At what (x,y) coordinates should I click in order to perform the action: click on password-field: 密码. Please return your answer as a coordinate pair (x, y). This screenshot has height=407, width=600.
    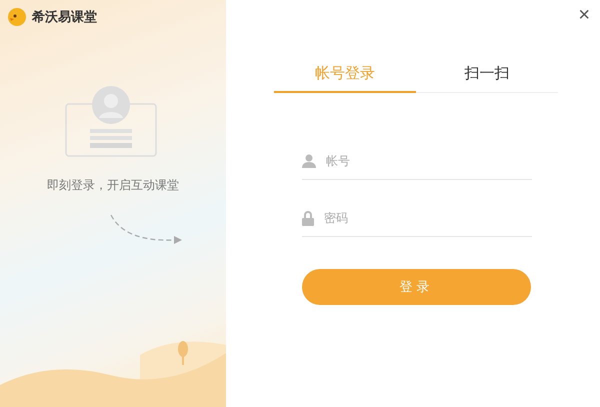
    Looking at the image, I should click on (414, 218).